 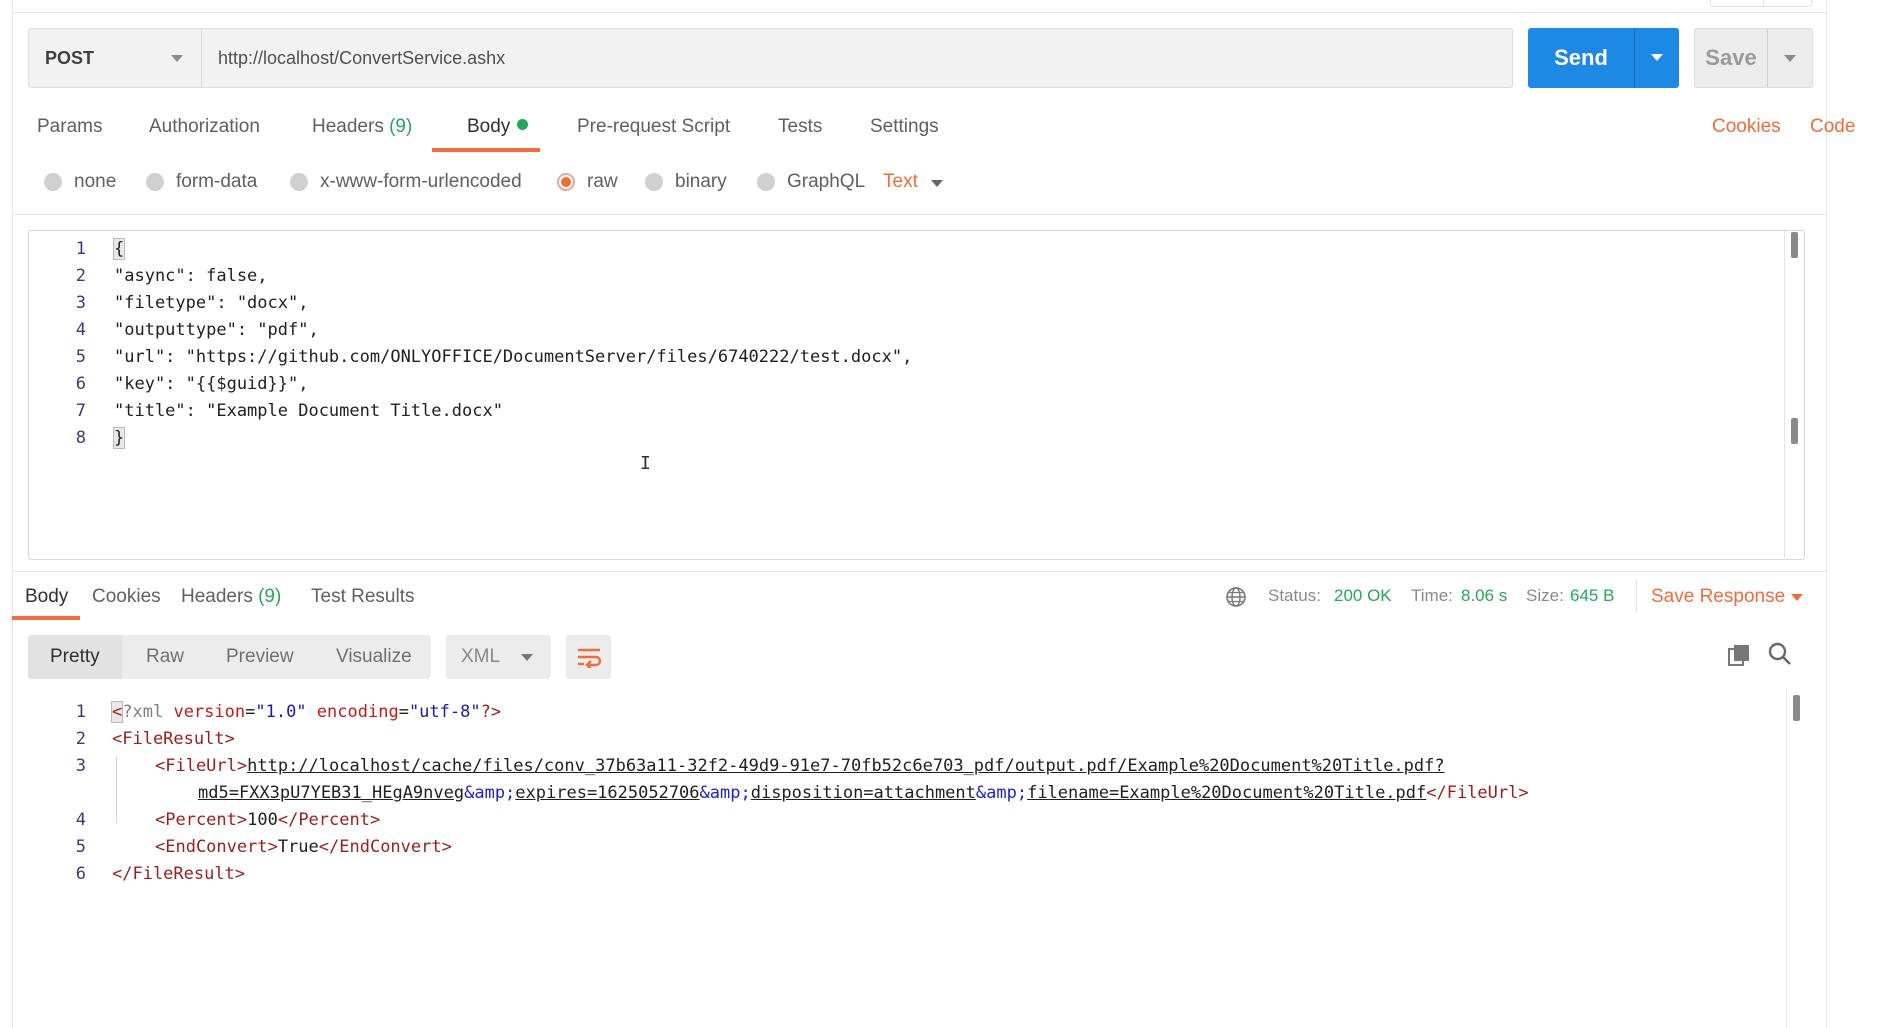 What do you see at coordinates (173, 739) in the screenshot?
I see `xml-root-open: <FileResult>` at bounding box center [173, 739].